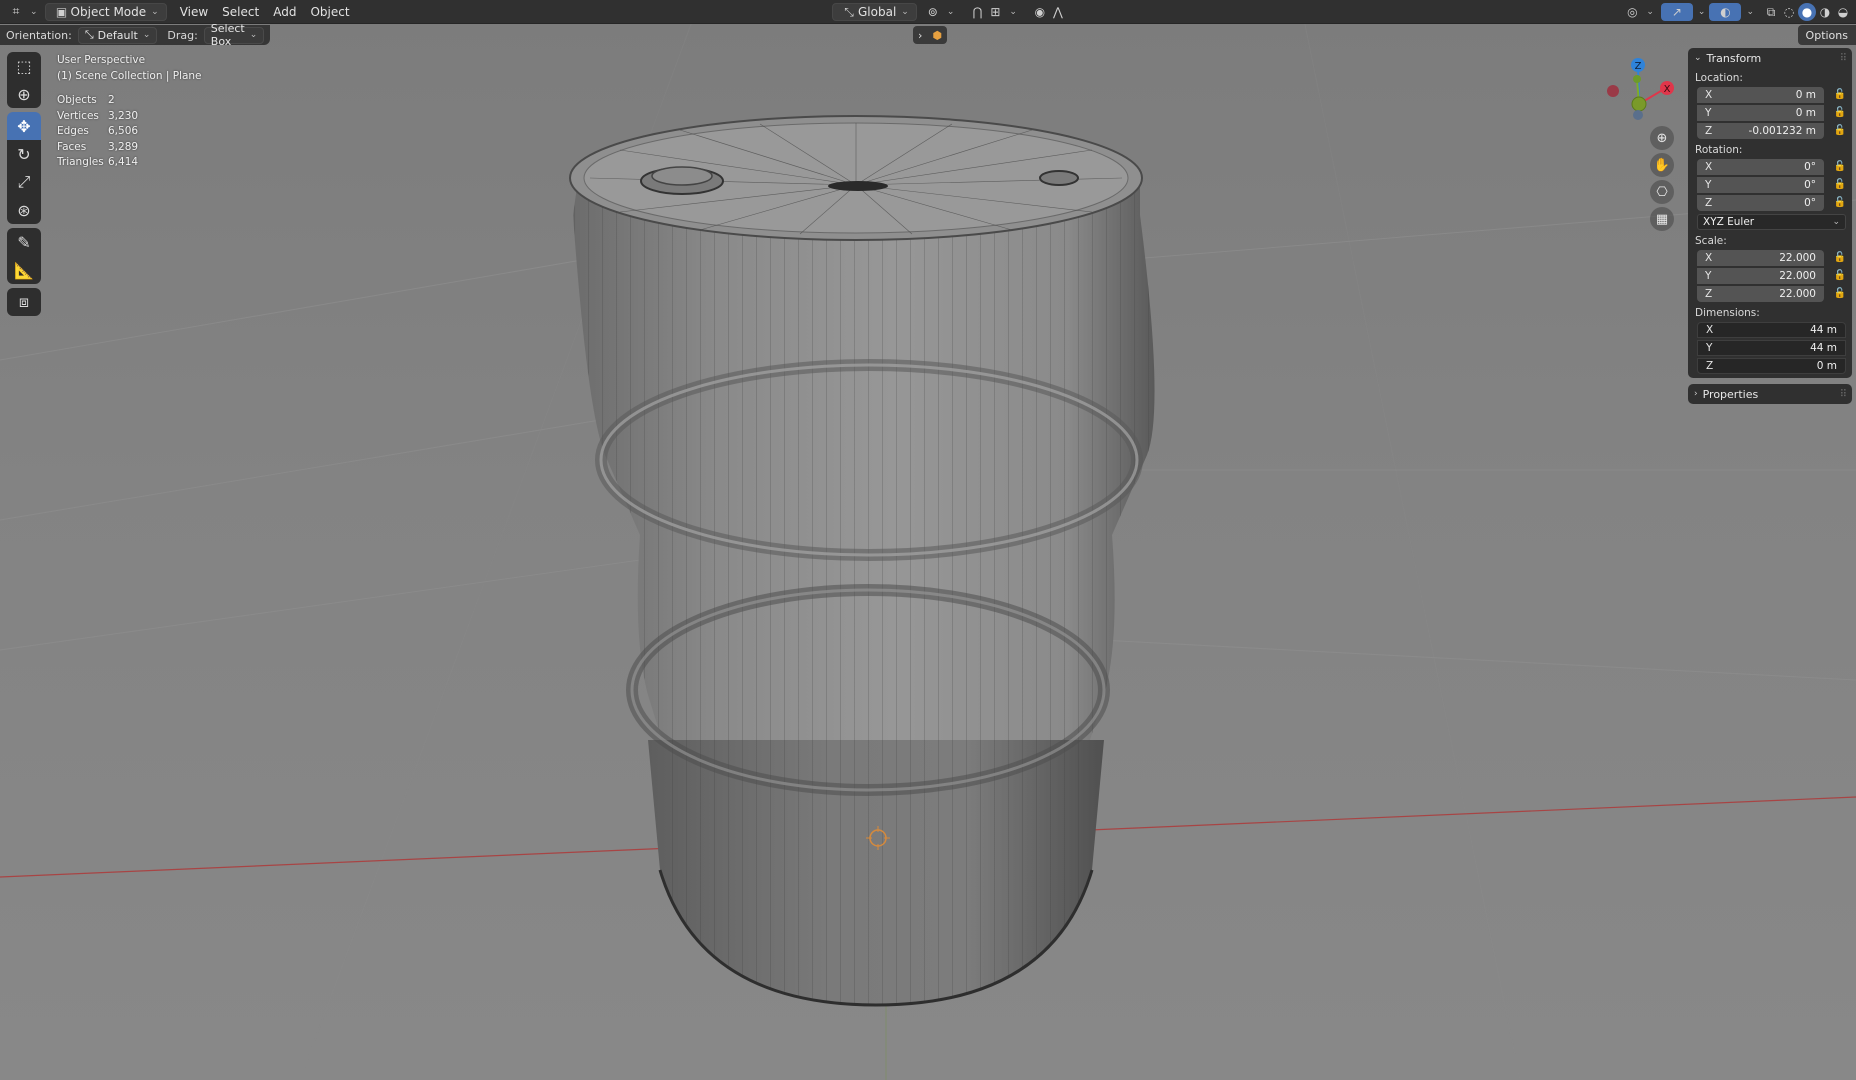  I want to click on hand-icon: ✋, so click(1662, 165).